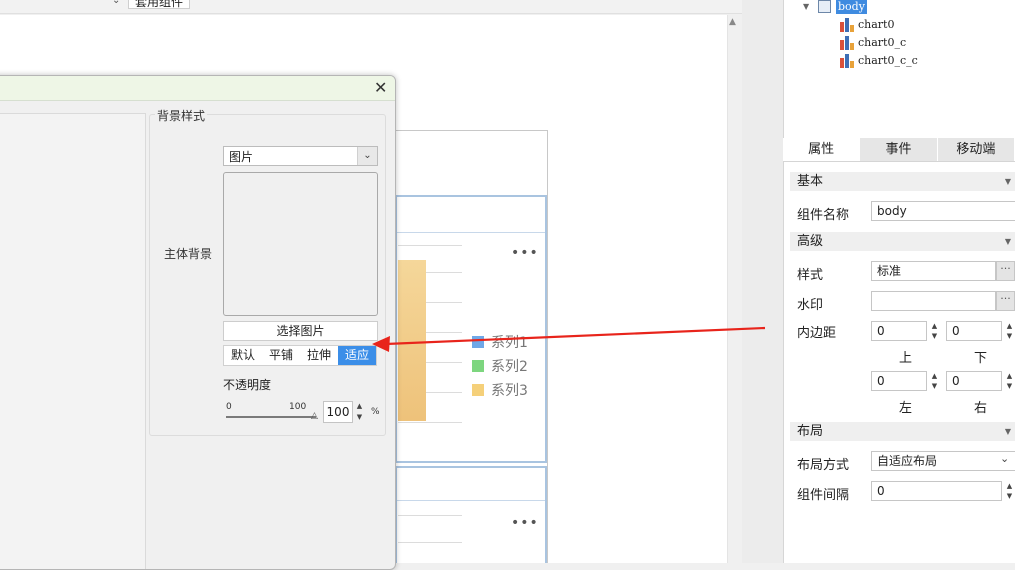 The image size is (1015, 570). I want to click on padding-left-stepper: ▲ ▼, so click(934, 381).